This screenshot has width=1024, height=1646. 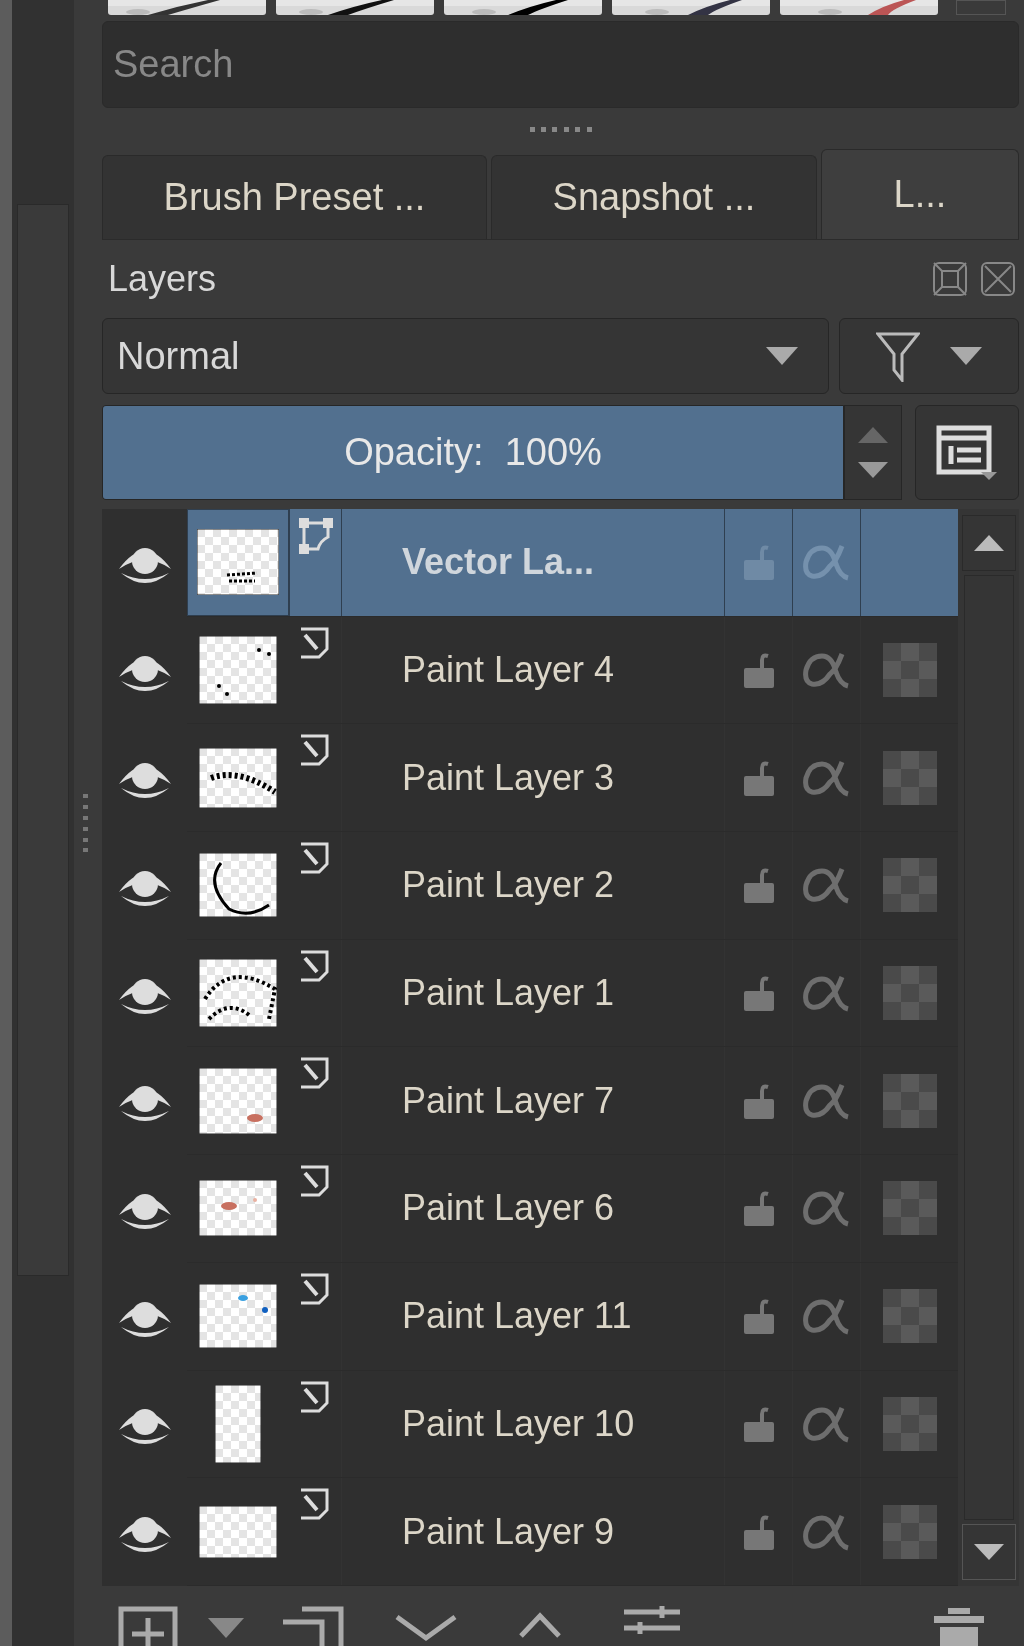 What do you see at coordinates (508, 1100) in the screenshot?
I see `layer-name: Paint Layer 7` at bounding box center [508, 1100].